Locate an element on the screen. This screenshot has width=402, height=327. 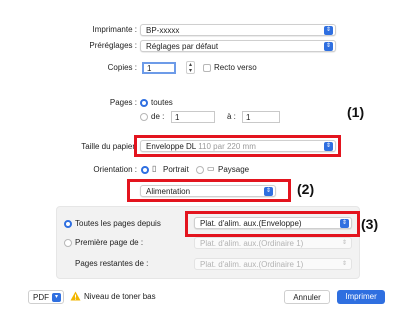
remaining-pages-source-value: Plat. d'alim. aux.(Ordinaire 1) is located at coordinates (252, 264).